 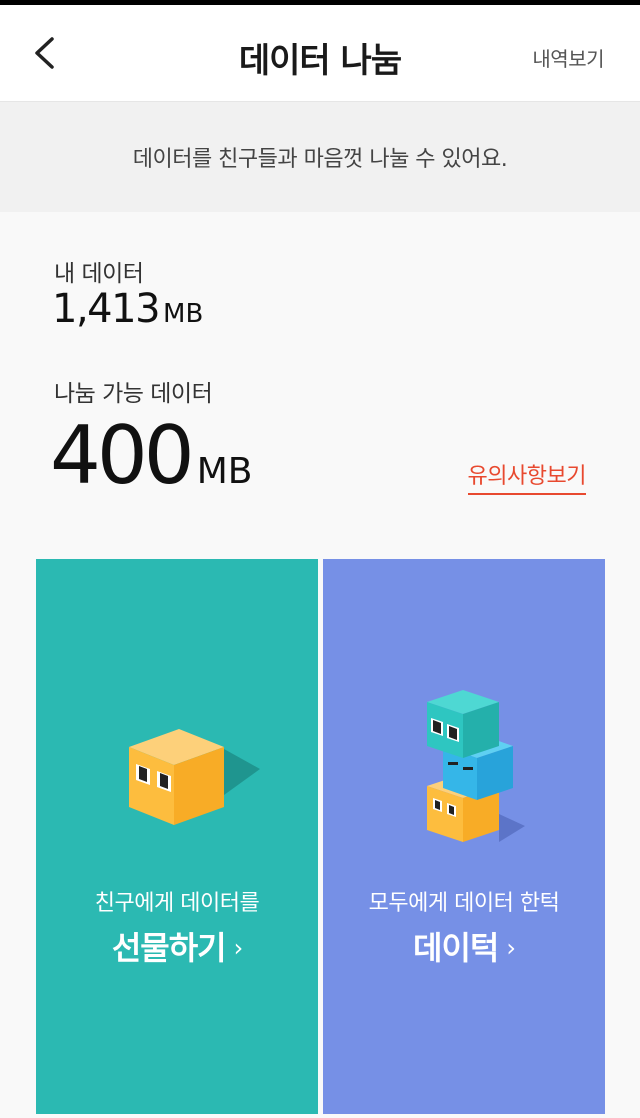 I want to click on shareable-data-unit: MB, so click(x=224, y=471).